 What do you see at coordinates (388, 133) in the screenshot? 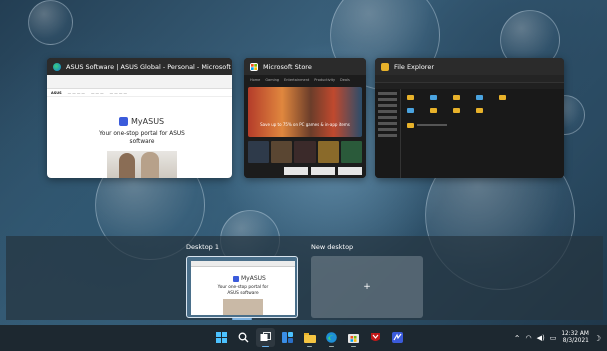
I see `explorer-navpane` at bounding box center [388, 133].